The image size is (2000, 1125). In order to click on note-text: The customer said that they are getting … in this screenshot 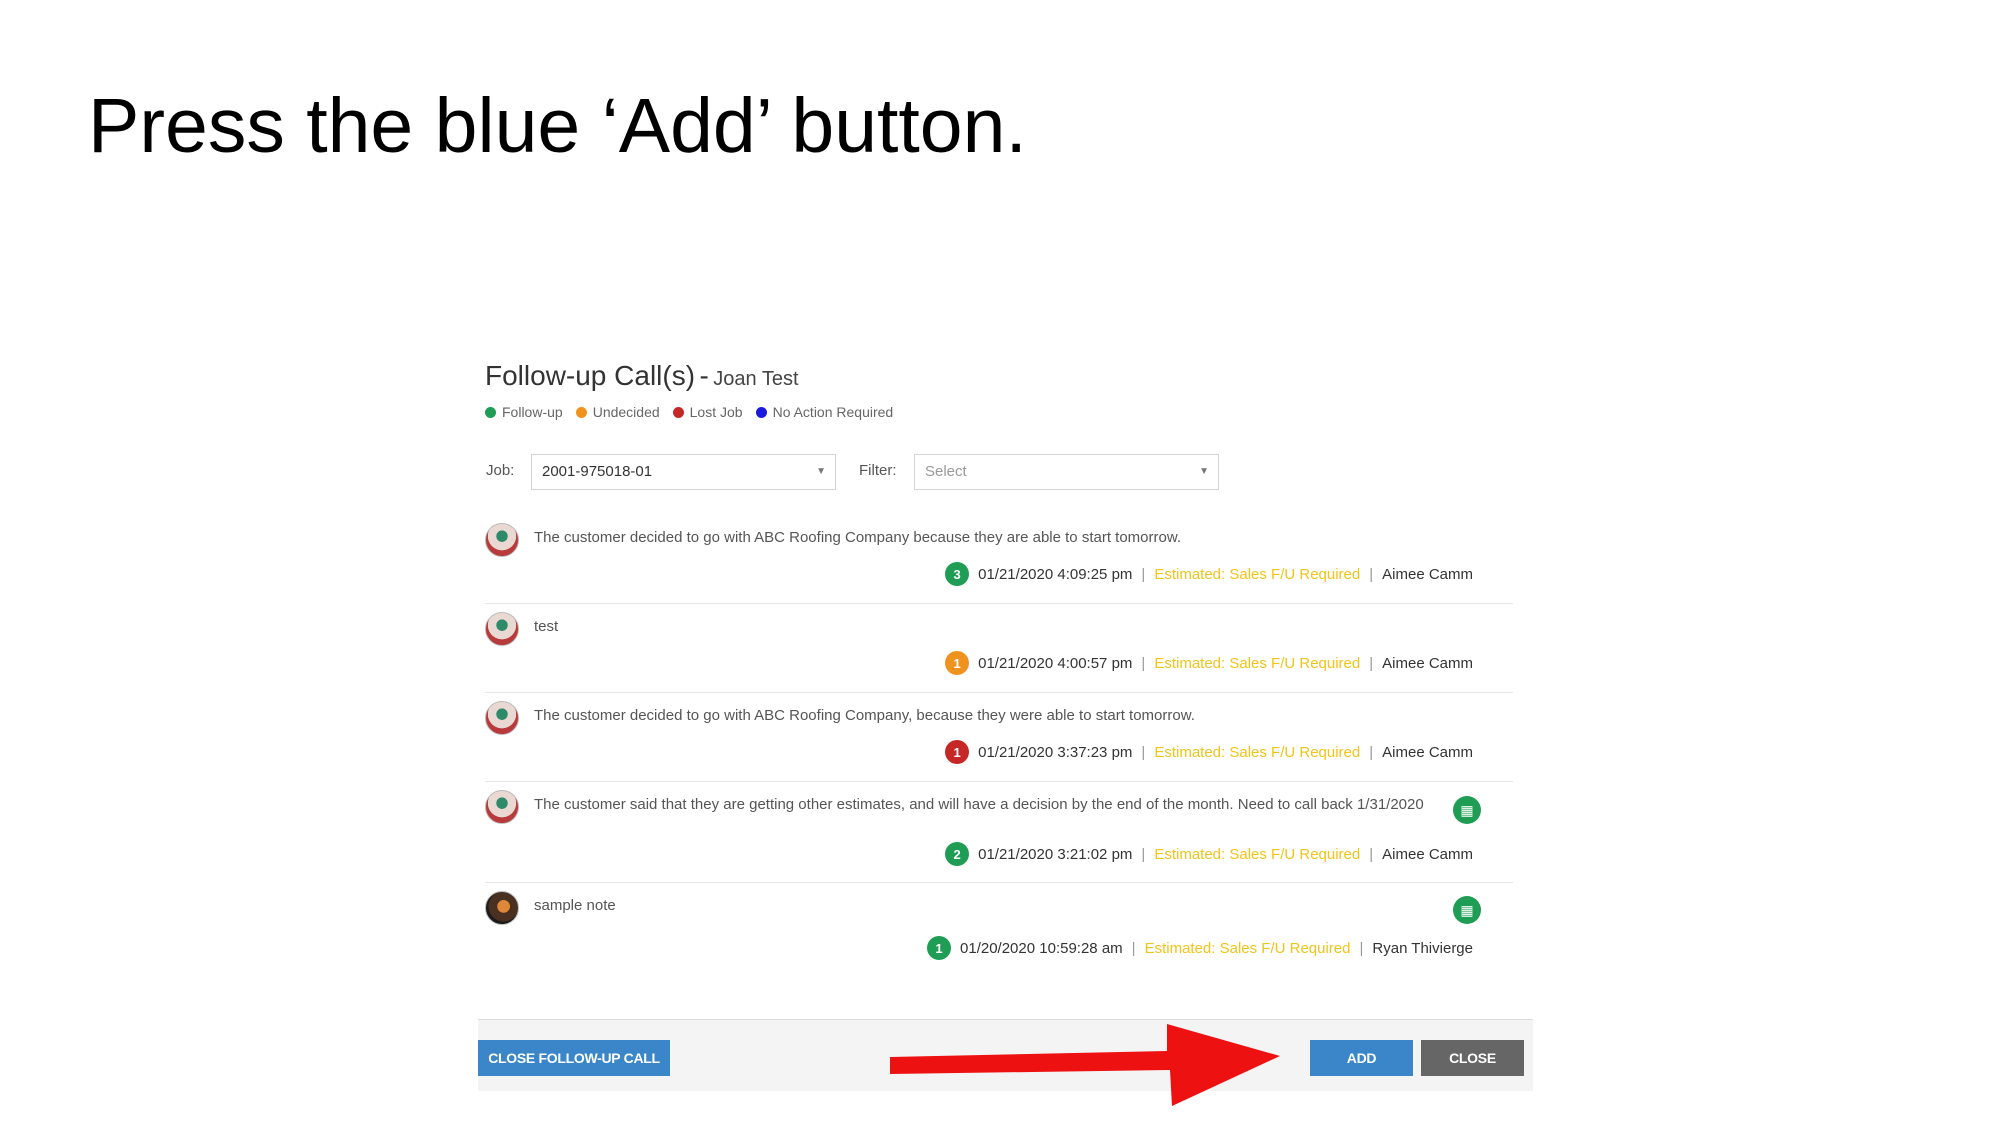, I will do `click(979, 804)`.